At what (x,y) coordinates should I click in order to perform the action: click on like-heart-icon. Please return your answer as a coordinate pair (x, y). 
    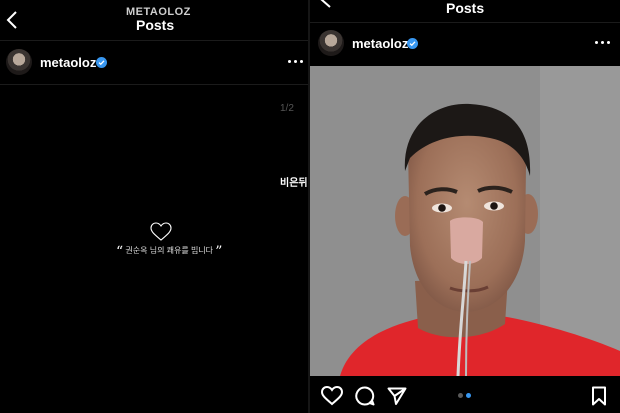
    Looking at the image, I should click on (332, 396).